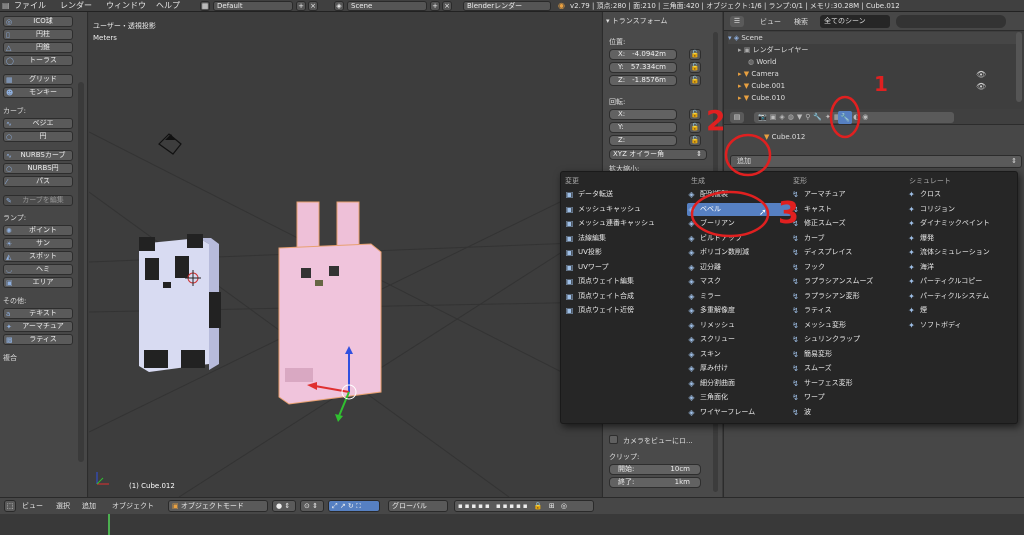  What do you see at coordinates (38, 282) in the screenshot?
I see `add-area-lamp-button: ▣ エリア` at bounding box center [38, 282].